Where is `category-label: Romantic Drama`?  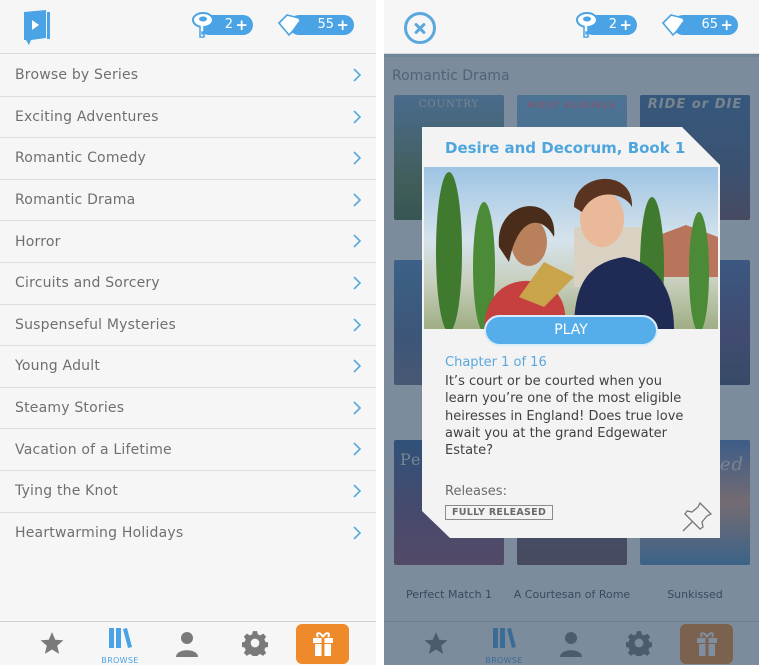 category-label: Romantic Drama is located at coordinates (75, 200).